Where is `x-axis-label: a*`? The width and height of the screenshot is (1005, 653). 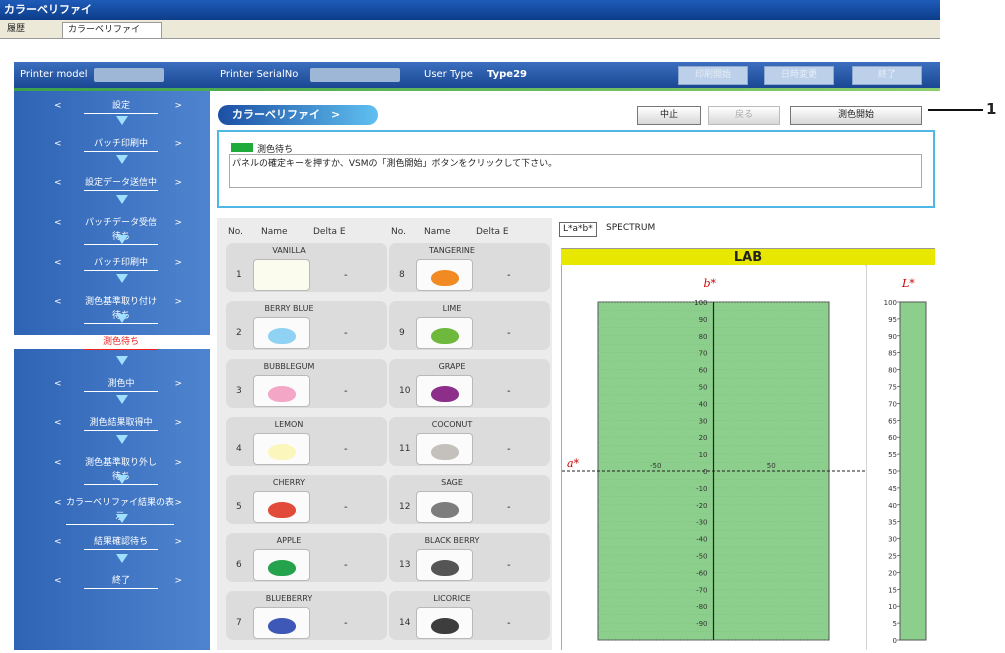 x-axis-label: a* is located at coordinates (573, 463).